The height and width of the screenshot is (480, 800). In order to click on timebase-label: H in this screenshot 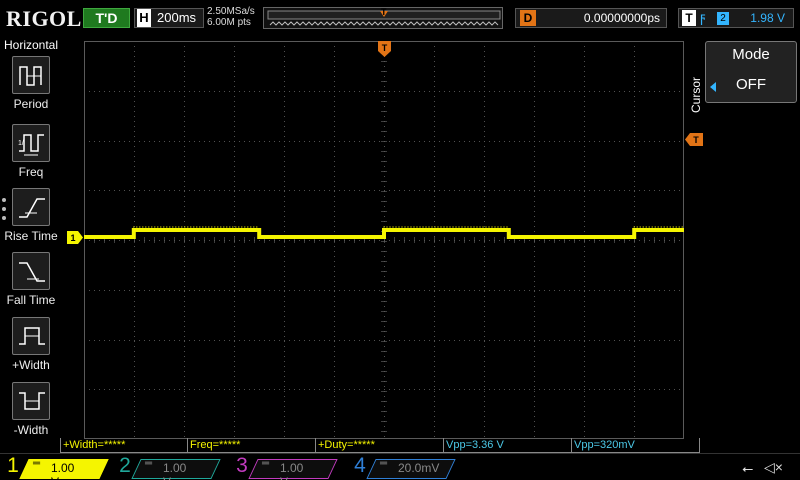, I will do `click(144, 18)`.